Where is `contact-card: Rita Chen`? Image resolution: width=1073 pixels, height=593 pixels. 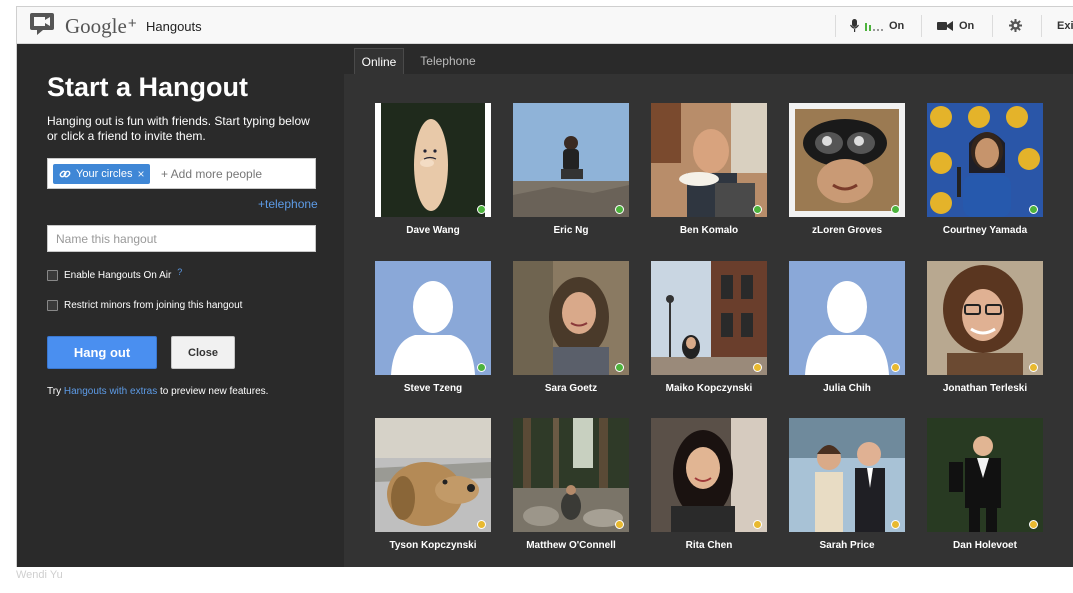
contact-card: Rita Chen is located at coordinates (709, 484).